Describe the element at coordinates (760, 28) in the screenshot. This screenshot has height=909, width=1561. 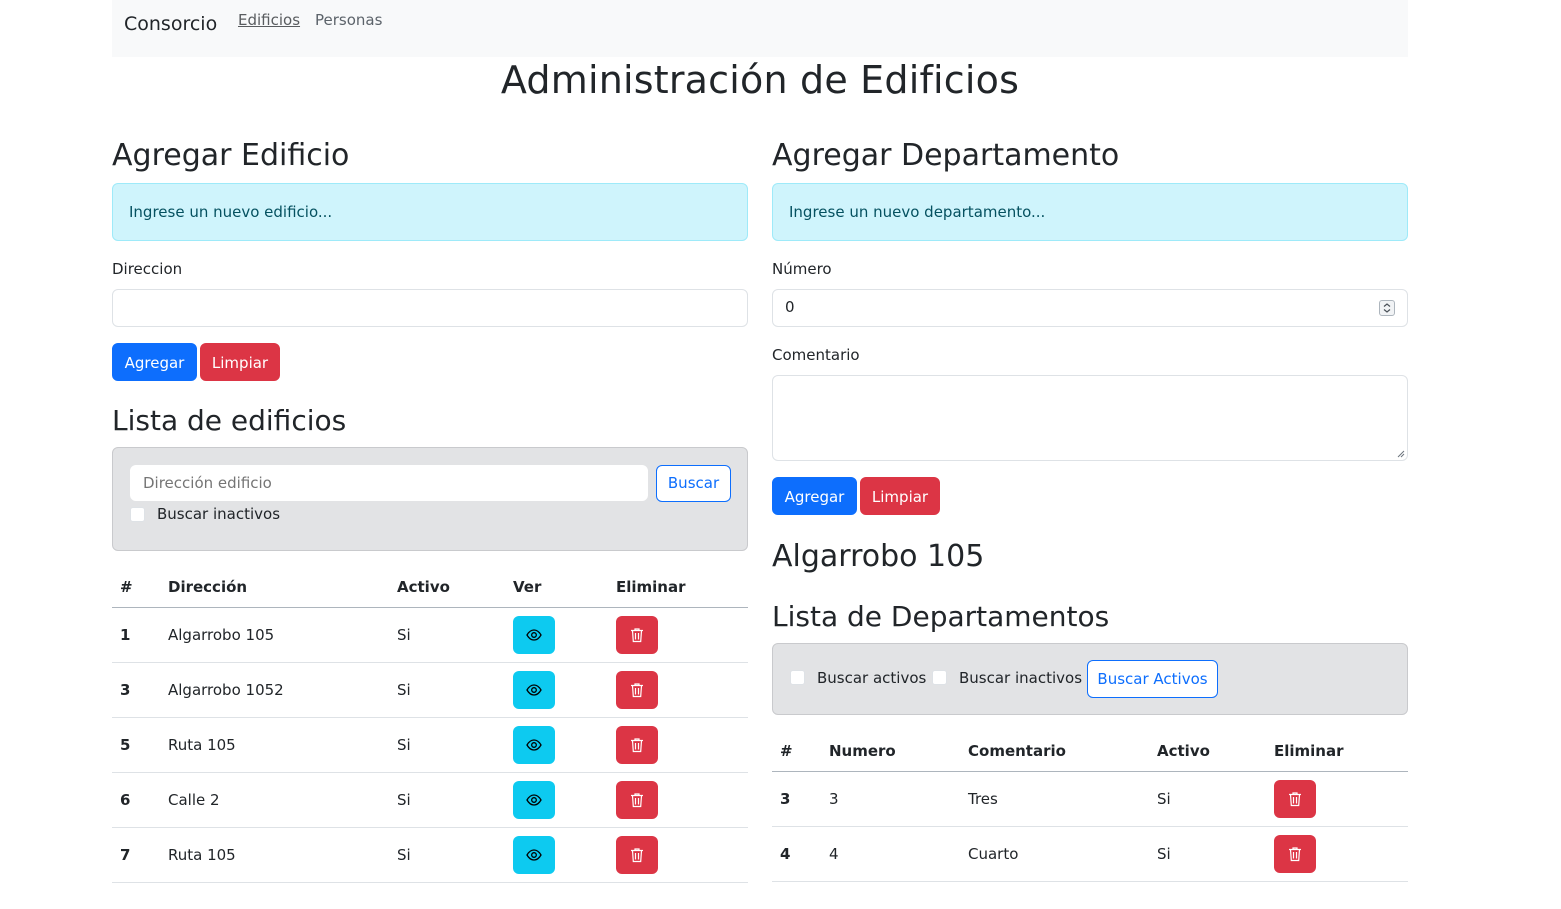
I see `navbar: Consorcio Edificios Personas` at that location.